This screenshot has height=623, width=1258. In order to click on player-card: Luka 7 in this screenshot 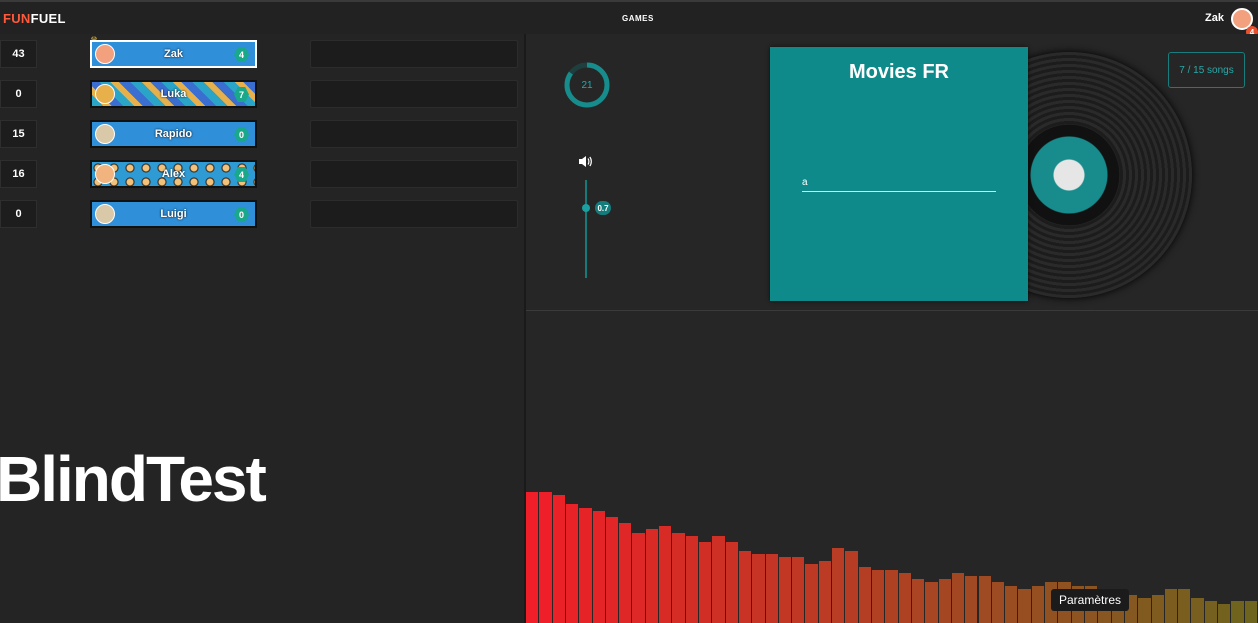, I will do `click(173, 94)`.